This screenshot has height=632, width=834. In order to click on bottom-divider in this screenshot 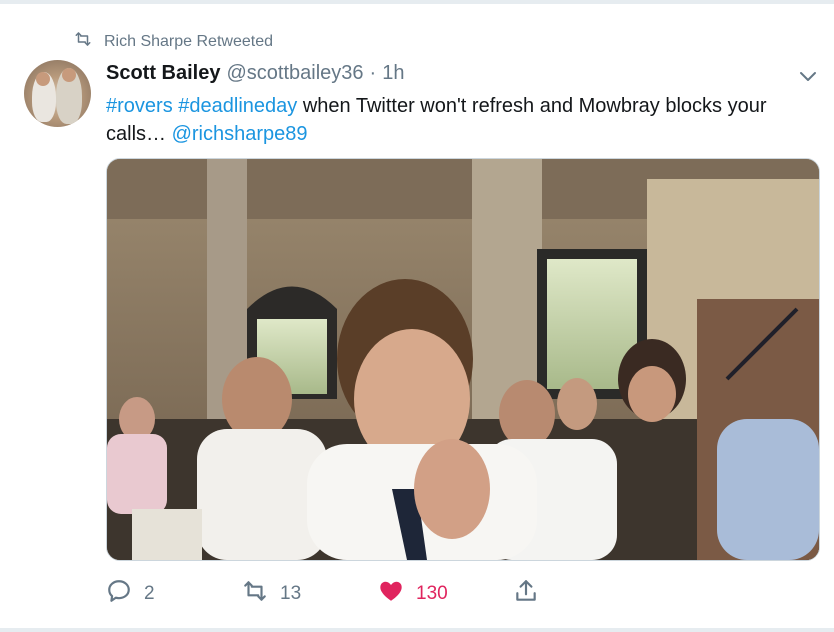, I will do `click(417, 630)`.